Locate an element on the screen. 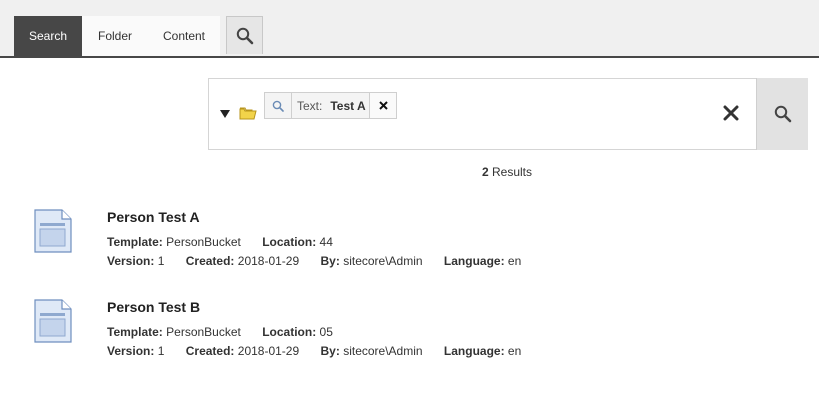 The height and width of the screenshot is (413, 819). chip-search-icon is located at coordinates (278, 105).